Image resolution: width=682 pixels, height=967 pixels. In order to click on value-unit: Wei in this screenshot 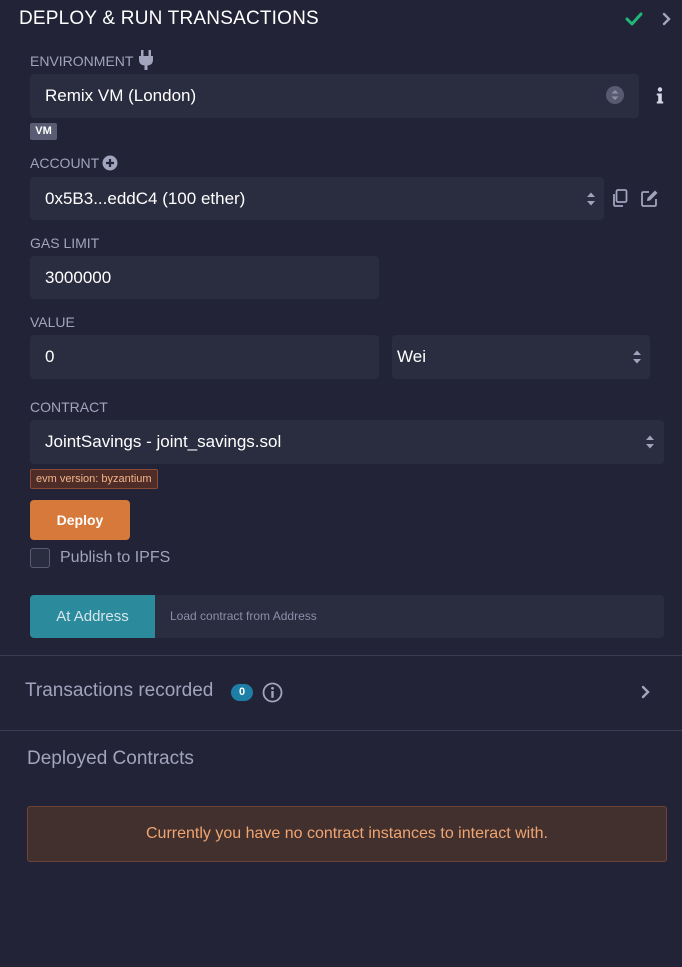, I will do `click(411, 356)`.